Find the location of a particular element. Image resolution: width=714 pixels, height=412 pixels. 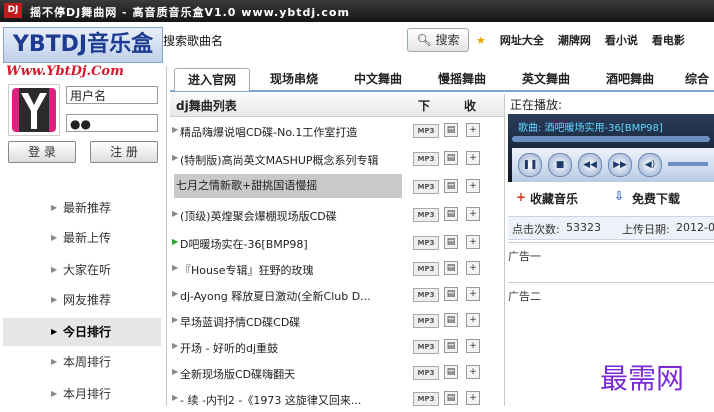

search-button: 🔍︎ 搜索 is located at coordinates (438, 40).